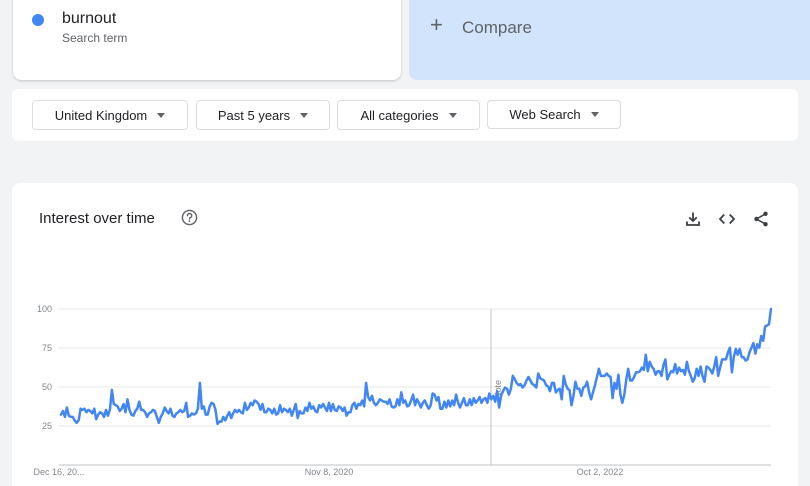  I want to click on search-term-name: burnout, so click(89, 18).